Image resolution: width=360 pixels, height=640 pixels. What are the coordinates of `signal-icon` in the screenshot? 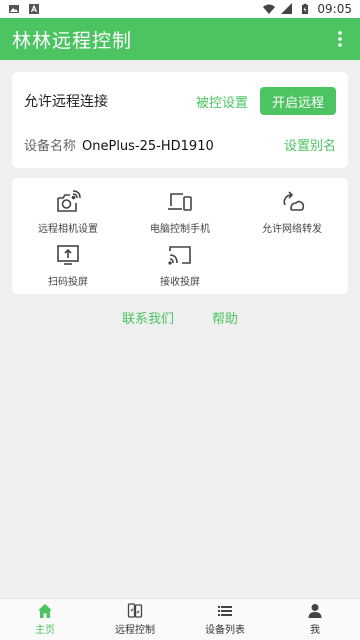 It's located at (287, 8).